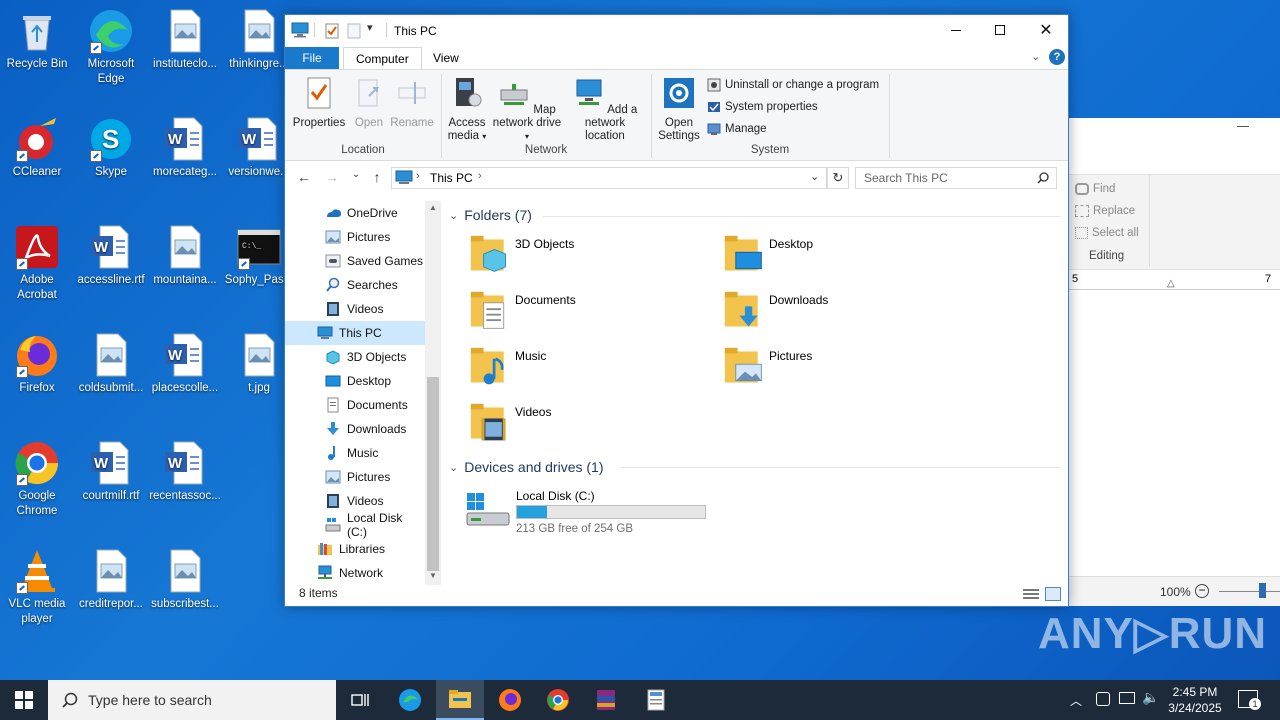  I want to click on access-media-button: Access media ▾, so click(467, 109).